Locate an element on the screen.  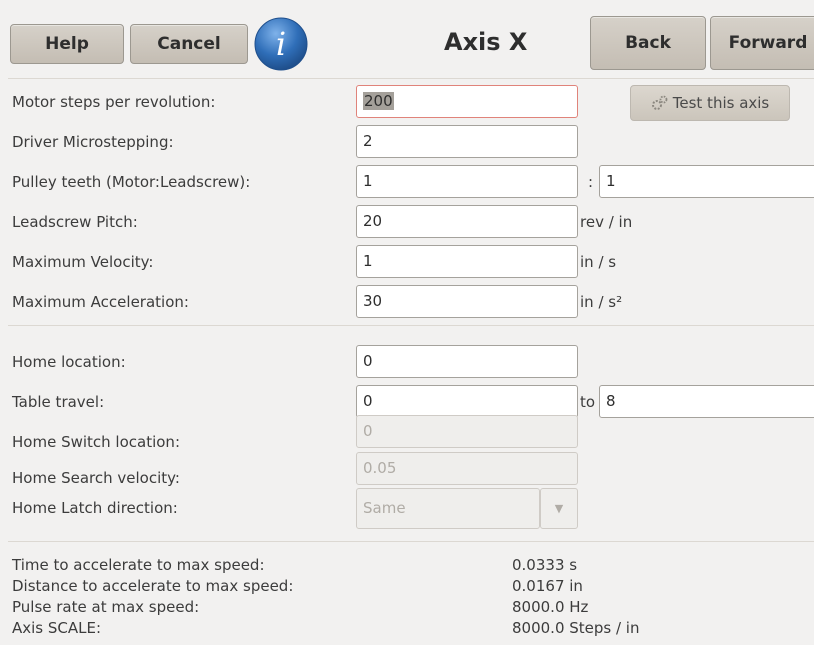
acceleration-unit: in / s² is located at coordinates (601, 302).